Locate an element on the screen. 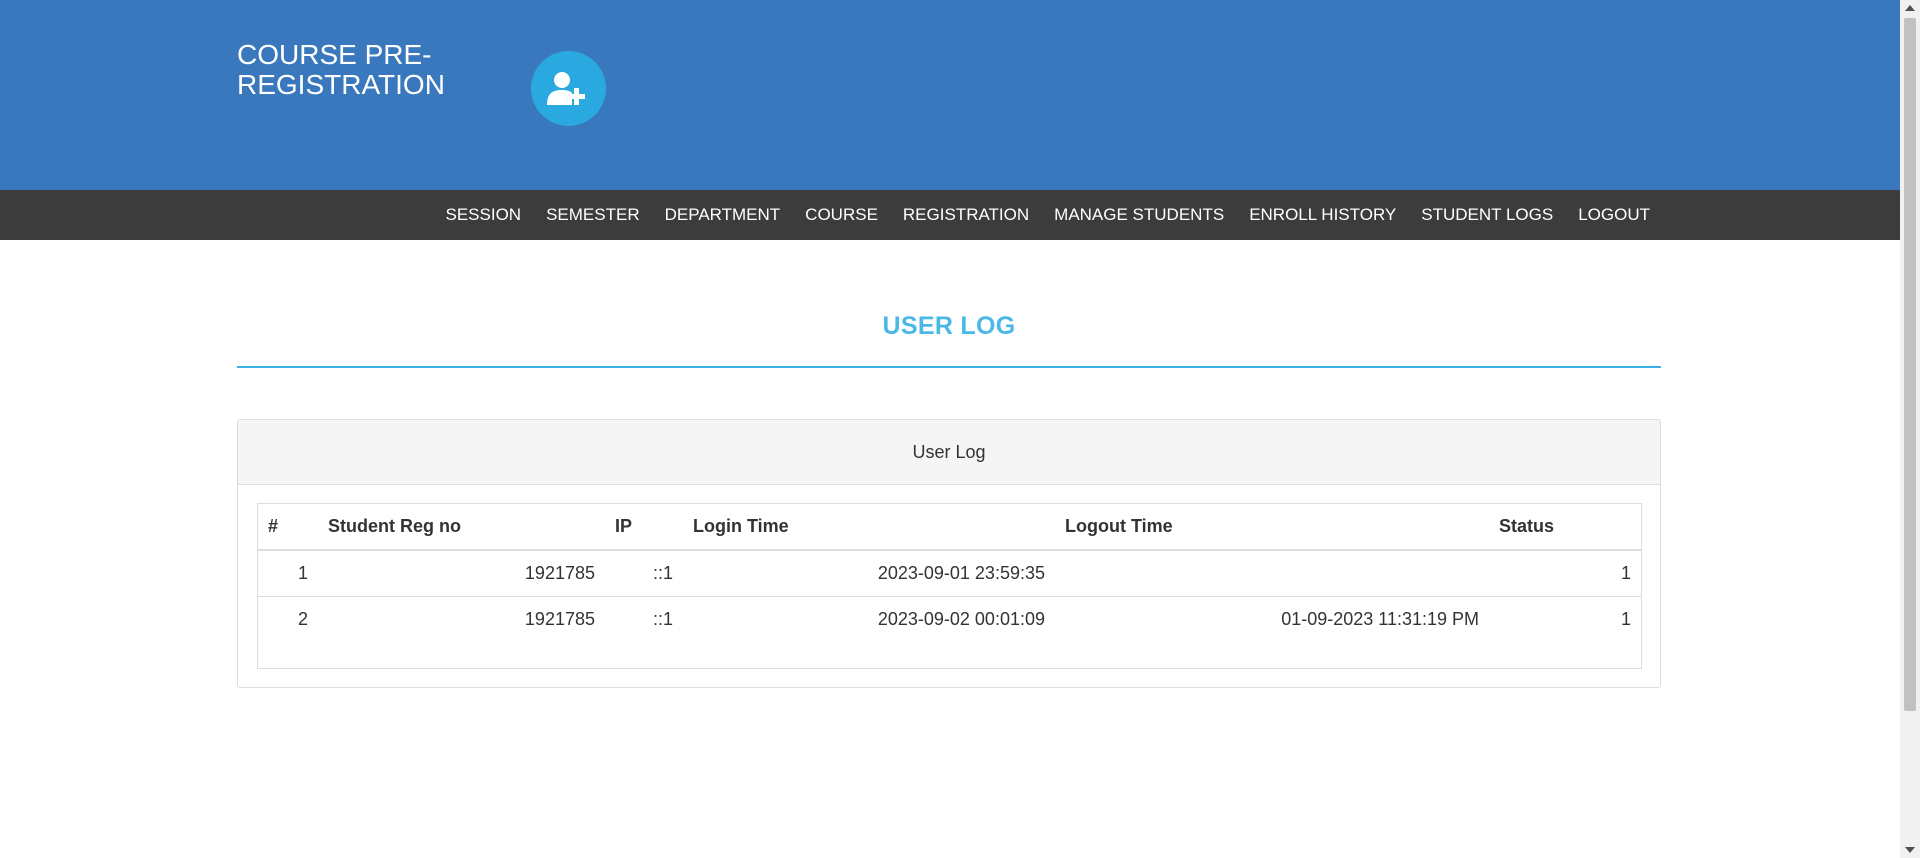 The width and height of the screenshot is (1920, 858). nav-item-session: SESSION is located at coordinates (484, 215).